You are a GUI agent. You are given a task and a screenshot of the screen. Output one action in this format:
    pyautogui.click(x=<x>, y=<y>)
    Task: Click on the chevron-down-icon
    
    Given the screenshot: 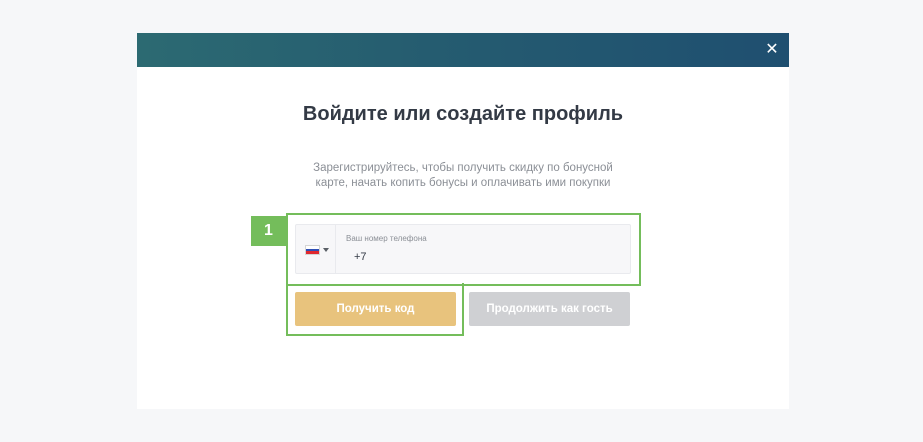 What is the action you would take?
    pyautogui.click(x=326, y=250)
    